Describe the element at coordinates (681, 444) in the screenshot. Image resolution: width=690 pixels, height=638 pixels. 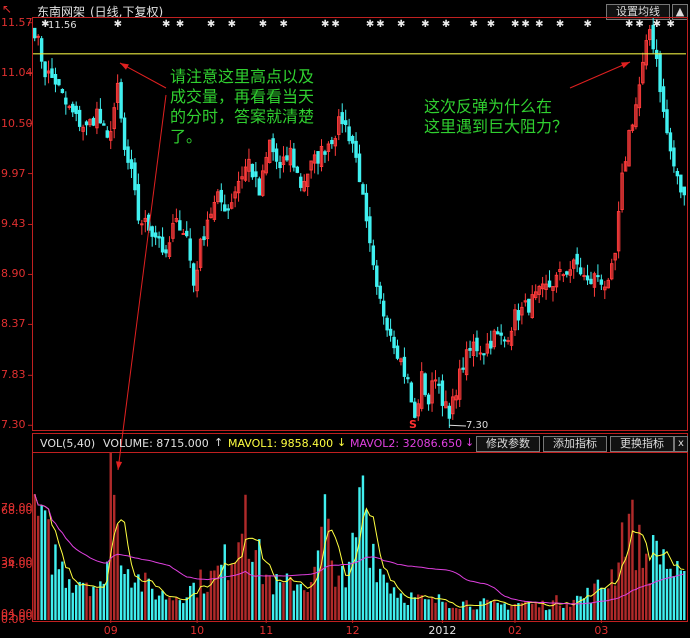
I see `close-icon: x` at that location.